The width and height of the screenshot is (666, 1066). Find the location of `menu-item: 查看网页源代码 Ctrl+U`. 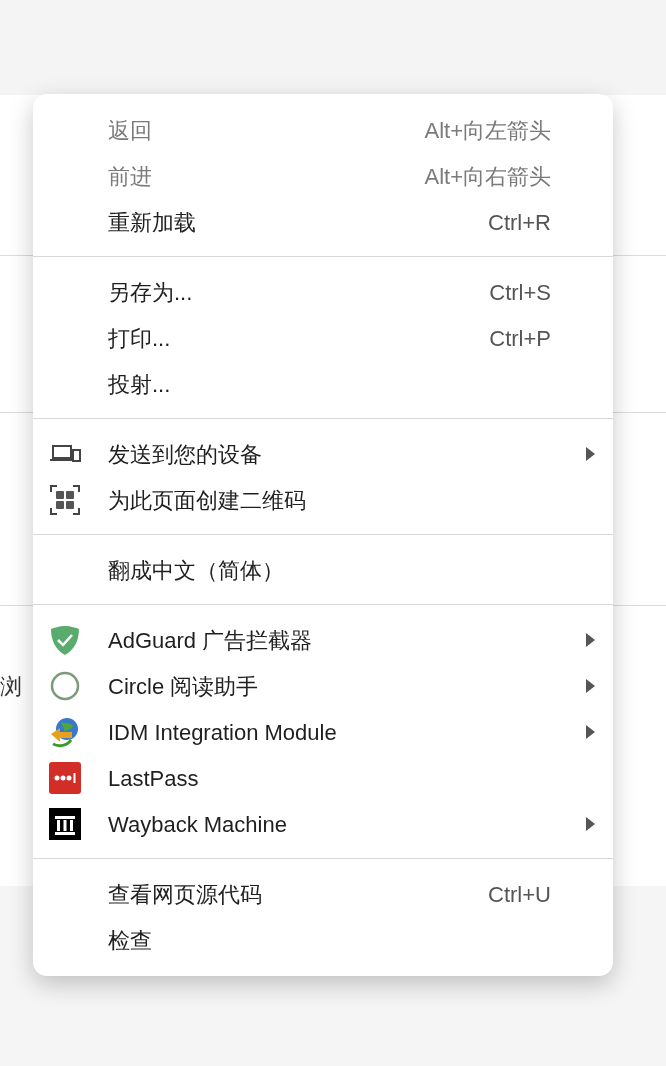

menu-item: 查看网页源代码 Ctrl+U is located at coordinates (323, 894).